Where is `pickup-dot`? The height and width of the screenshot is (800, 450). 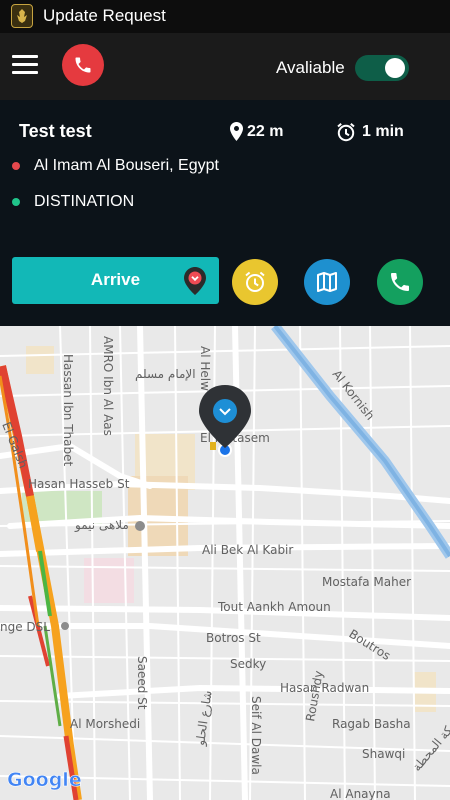 pickup-dot is located at coordinates (16, 166).